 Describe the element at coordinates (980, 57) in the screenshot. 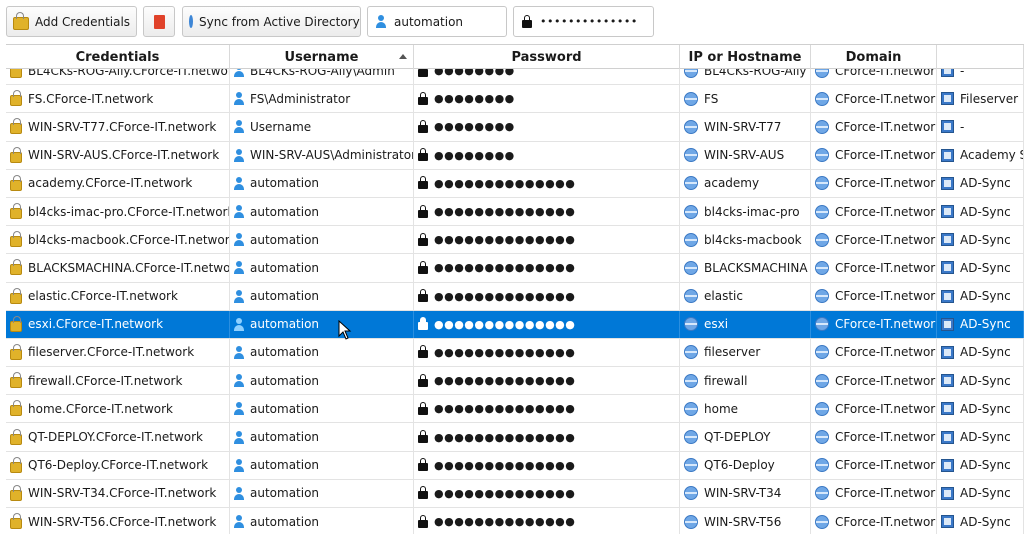

I see `column-header-description` at that location.